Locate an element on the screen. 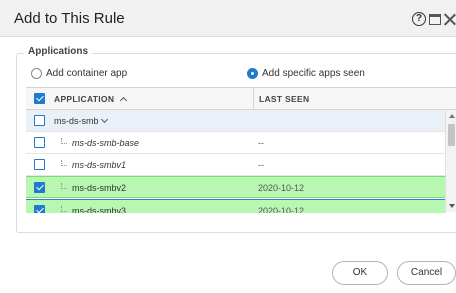  row-app-name: ms-ds-smbv1 is located at coordinates (99, 165).